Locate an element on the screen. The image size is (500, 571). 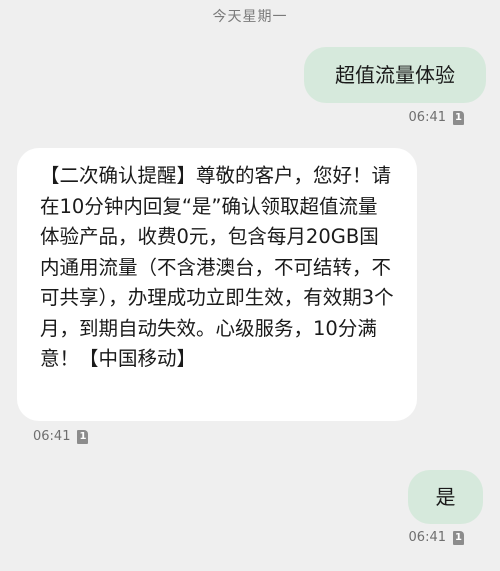
message-text: 超值流量体验 is located at coordinates (395, 75).